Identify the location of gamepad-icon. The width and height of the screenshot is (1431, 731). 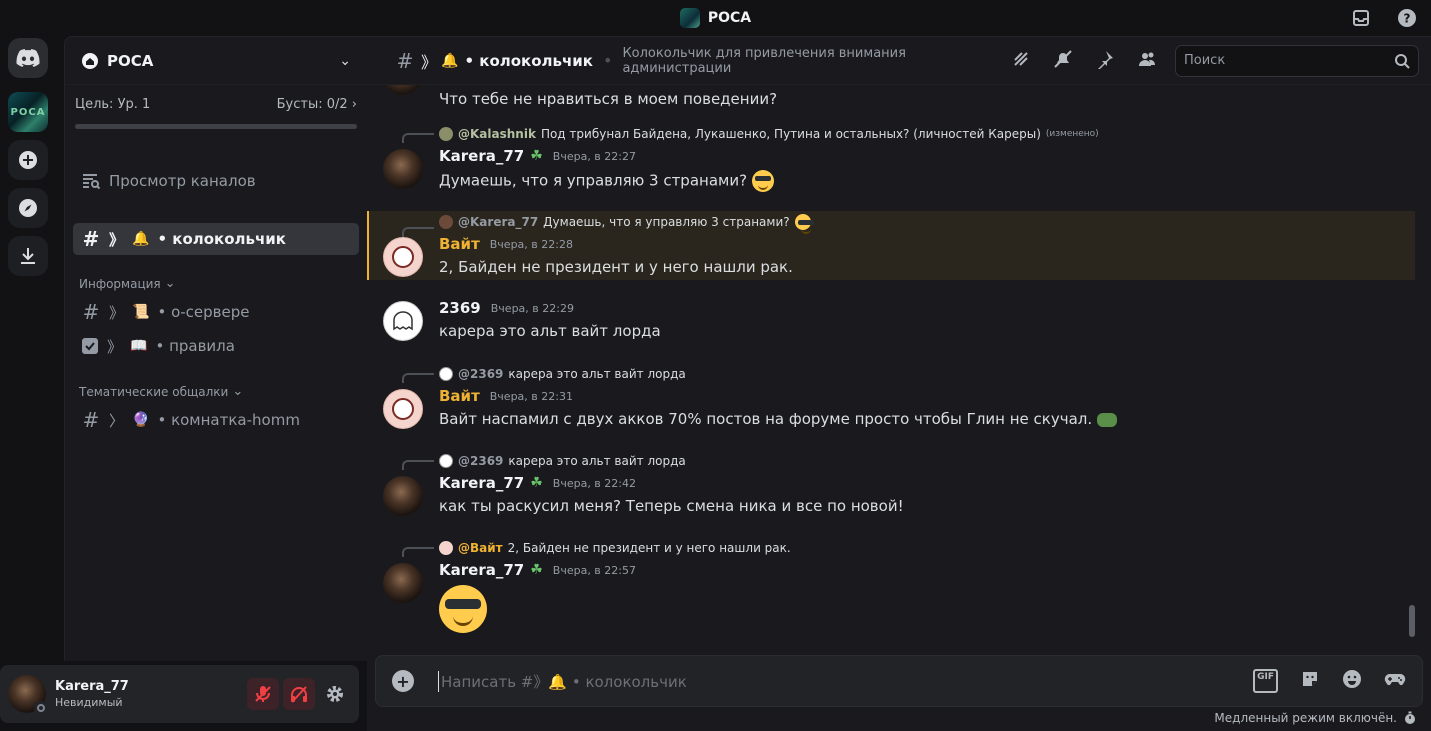
(1395, 681).